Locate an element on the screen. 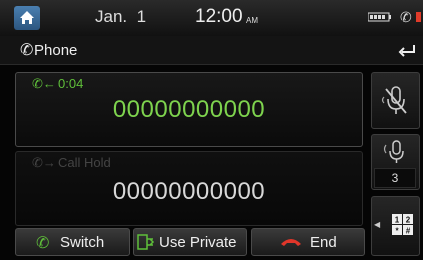 The image size is (423, 260). bluetooth-phone-icon: ✆ is located at coordinates (406, 17).